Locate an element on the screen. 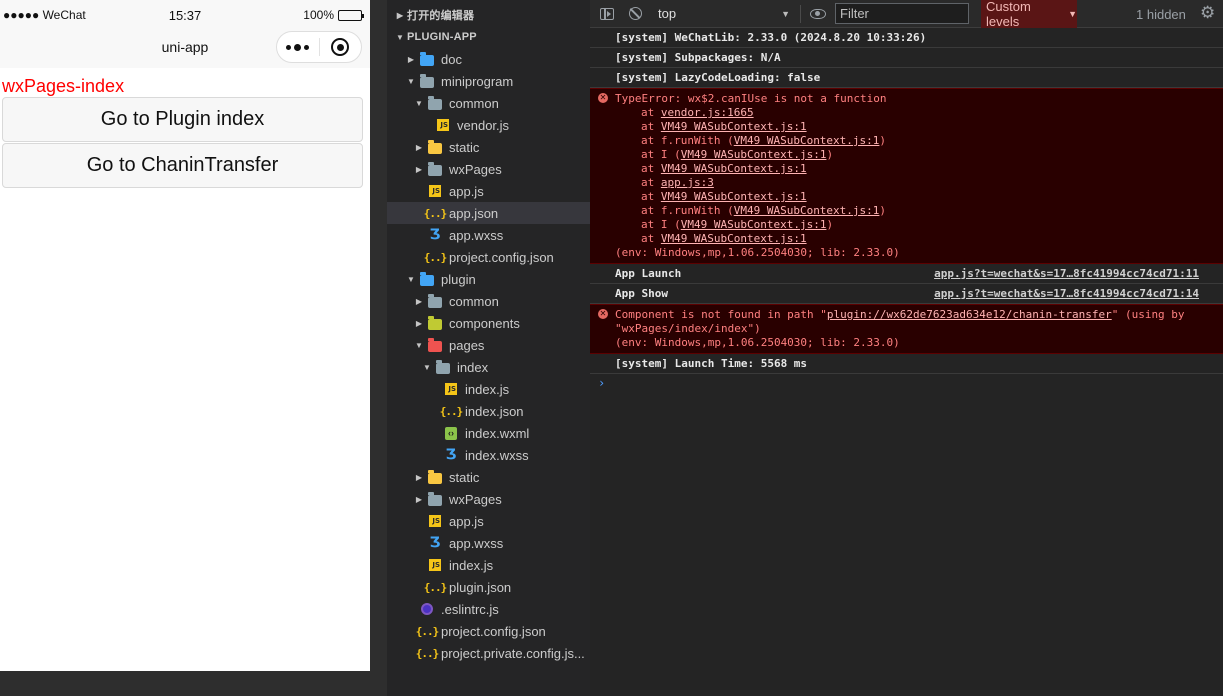  clear-console-button is located at coordinates (635, 14).